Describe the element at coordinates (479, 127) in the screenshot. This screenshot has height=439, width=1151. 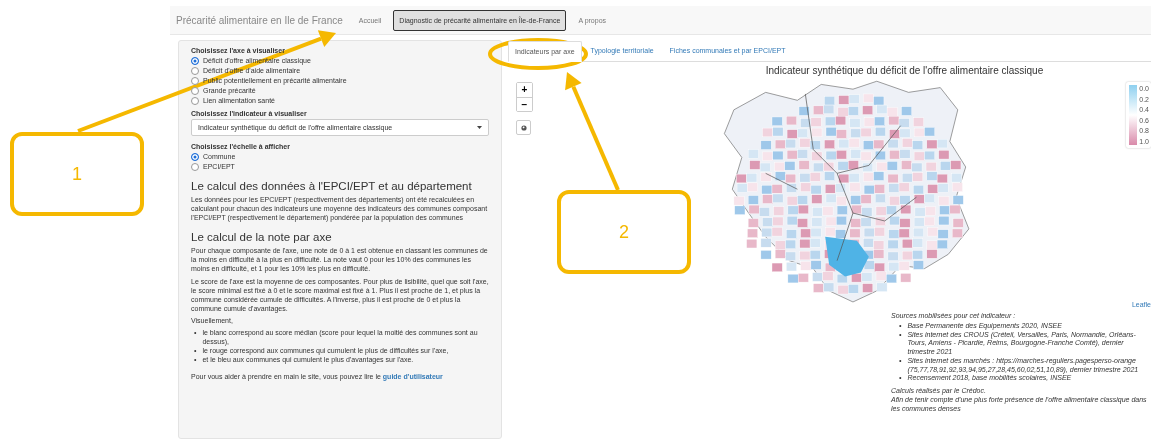
I see `caret-icon` at that location.